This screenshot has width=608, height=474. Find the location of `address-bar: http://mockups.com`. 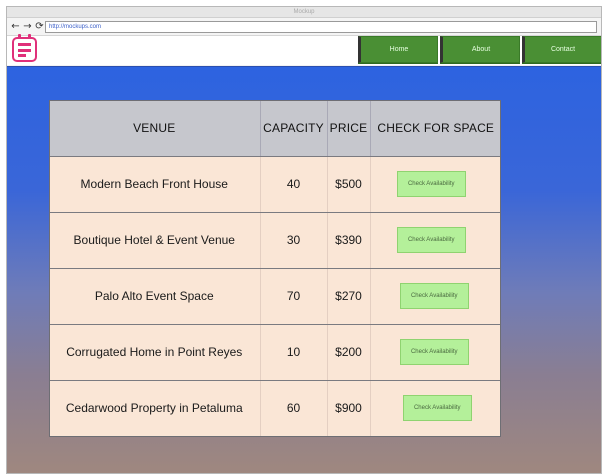

address-bar: http://mockups.com is located at coordinates (321, 27).